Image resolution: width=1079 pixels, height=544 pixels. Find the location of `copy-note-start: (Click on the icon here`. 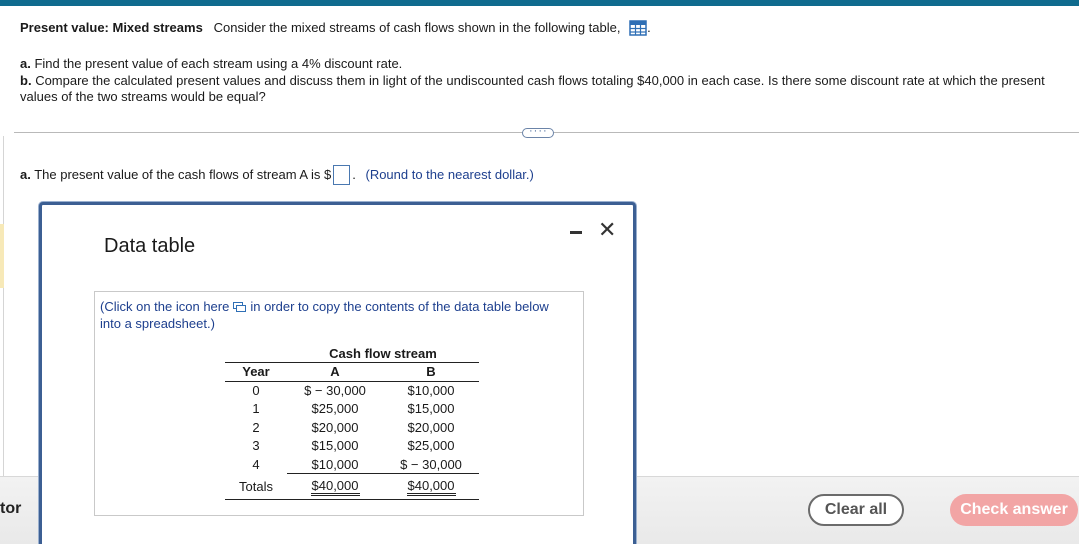

copy-note-start: (Click on the icon here is located at coordinates (165, 306).